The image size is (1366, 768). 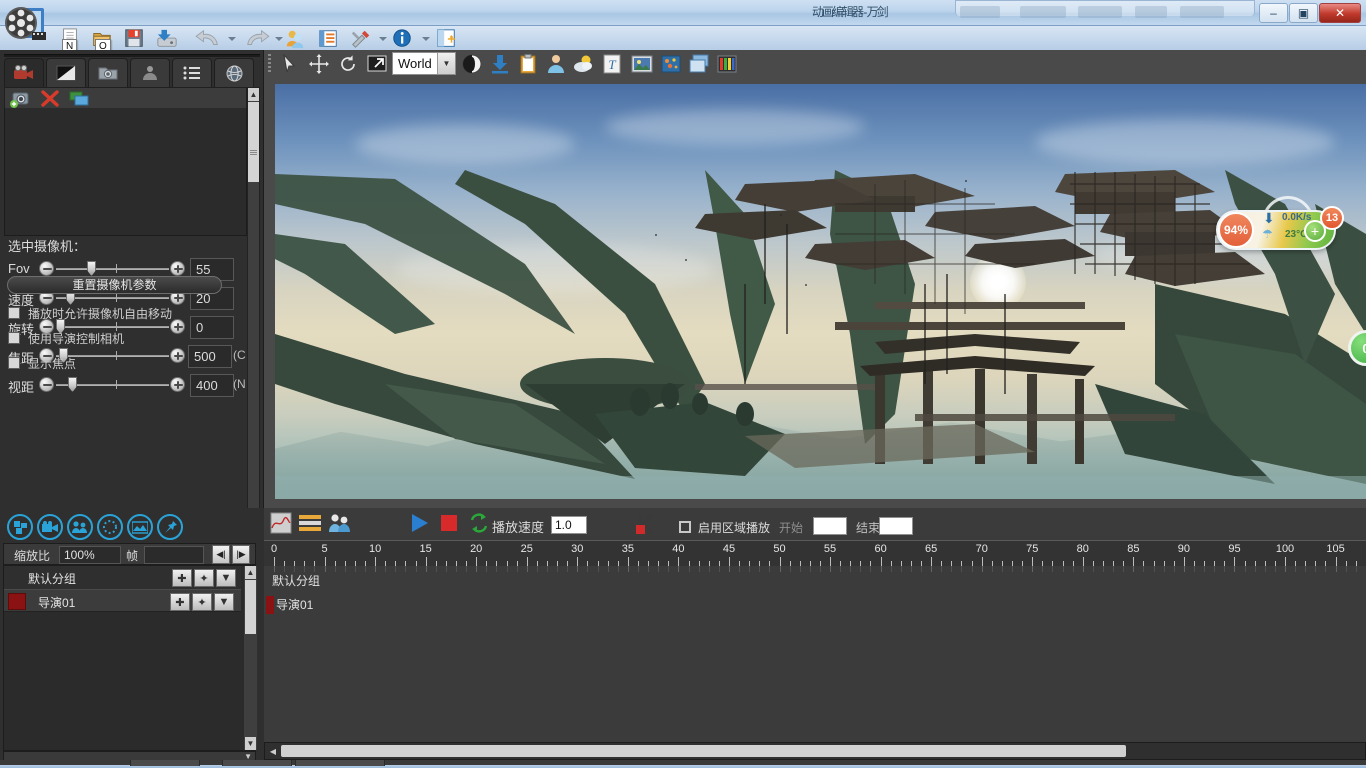 What do you see at coordinates (210, 356) in the screenshot?
I see `slider-value: 500` at bounding box center [210, 356].